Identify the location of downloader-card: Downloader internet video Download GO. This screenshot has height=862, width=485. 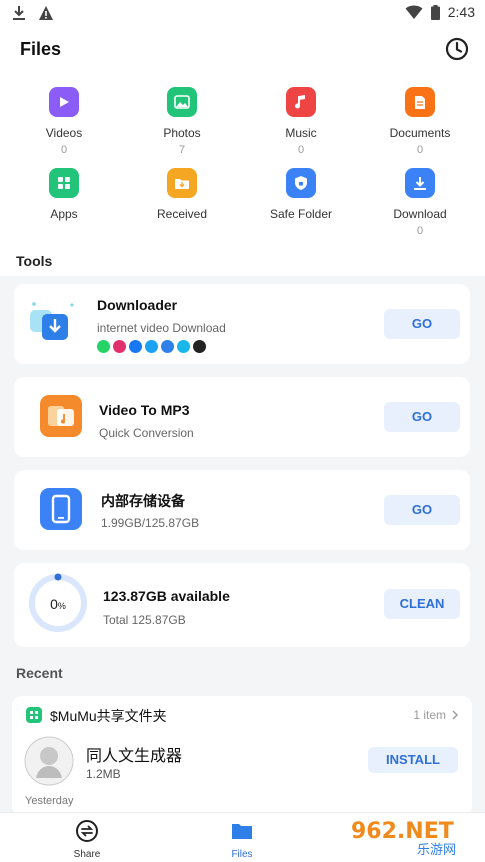
(242, 324).